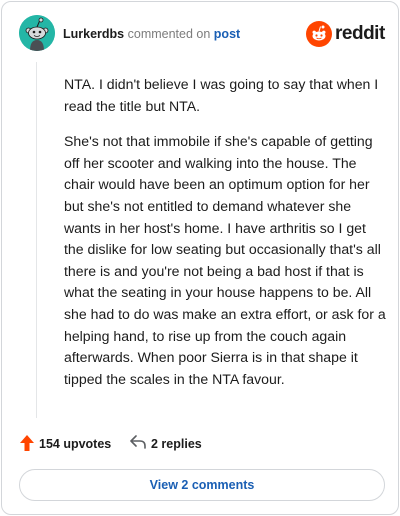 This screenshot has height=516, width=400. I want to click on comment-header: Lurkerdbs commented on post reddit, so click(202, 35).